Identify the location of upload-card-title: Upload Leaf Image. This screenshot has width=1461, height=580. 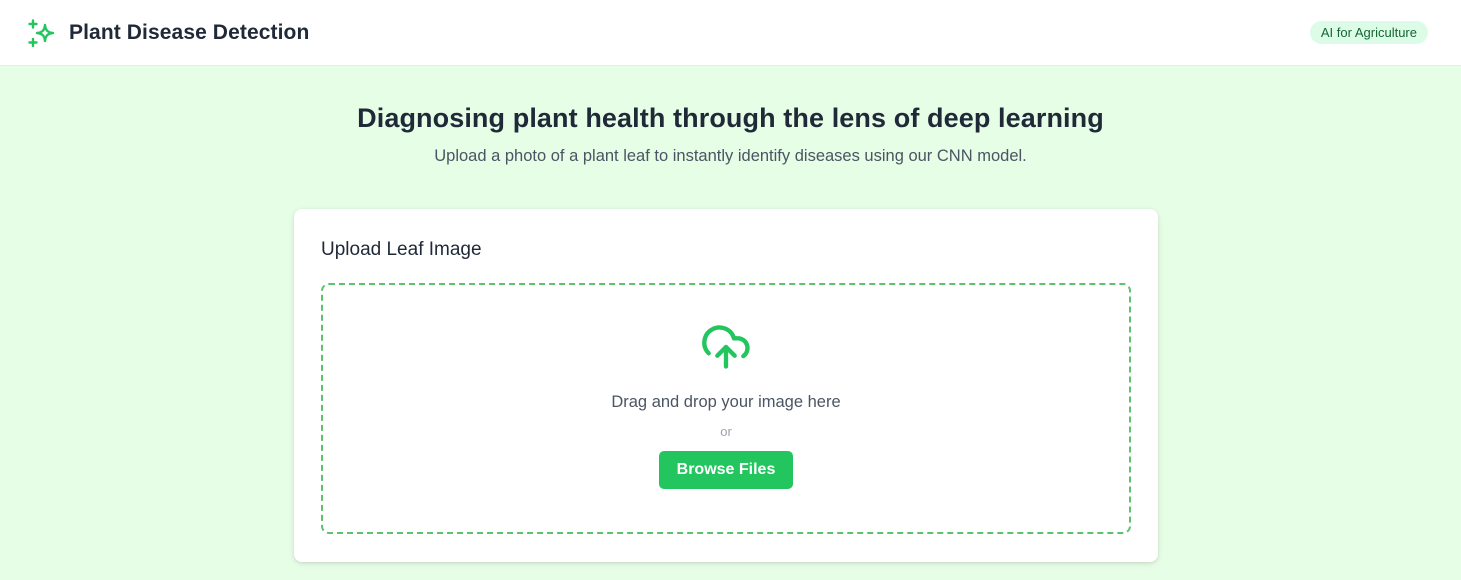
(401, 249).